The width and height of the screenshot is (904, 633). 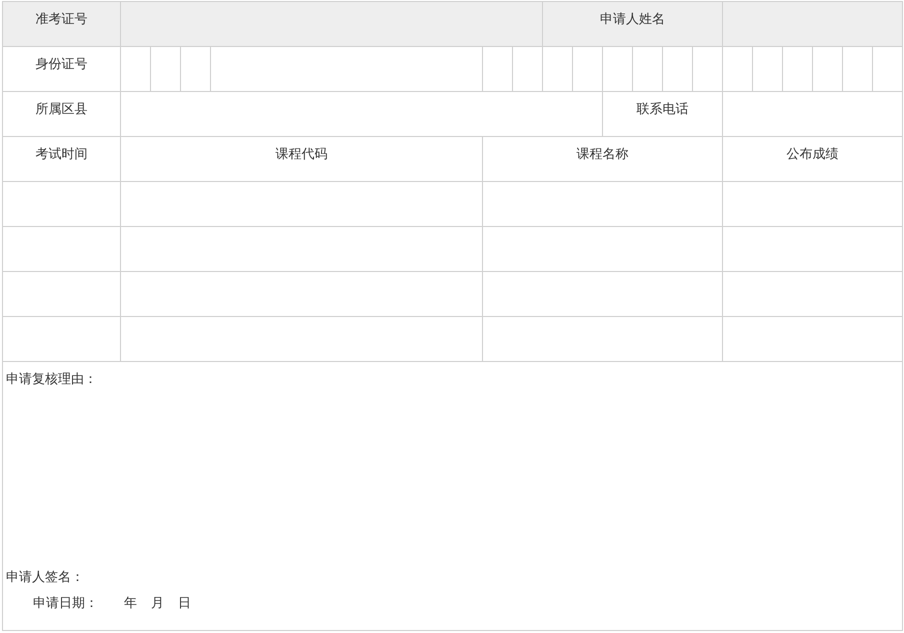 I want to click on field-label: 准考证号, so click(x=62, y=19).